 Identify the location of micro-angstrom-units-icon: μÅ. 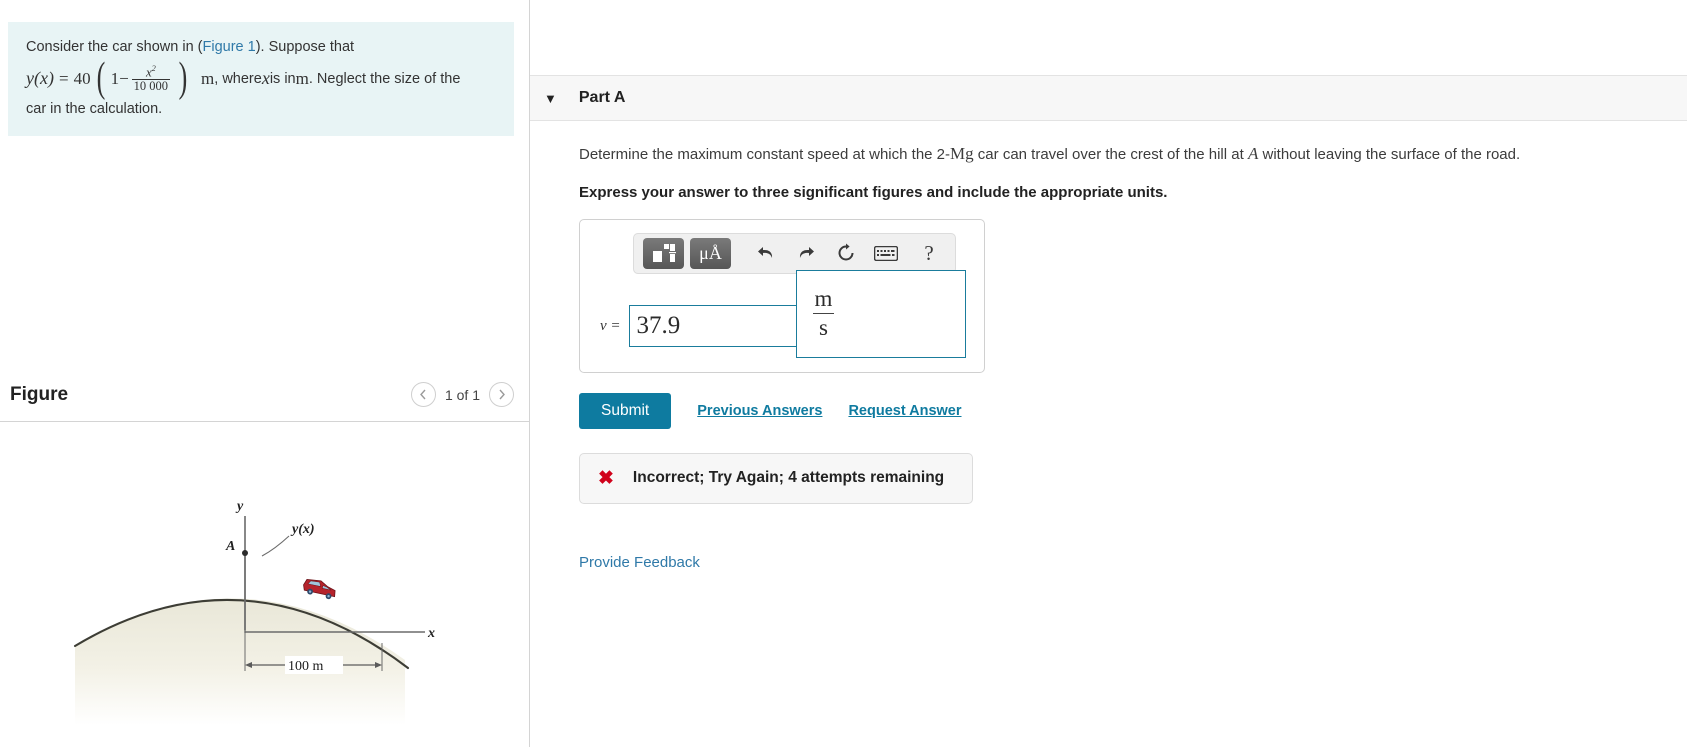
(710, 253).